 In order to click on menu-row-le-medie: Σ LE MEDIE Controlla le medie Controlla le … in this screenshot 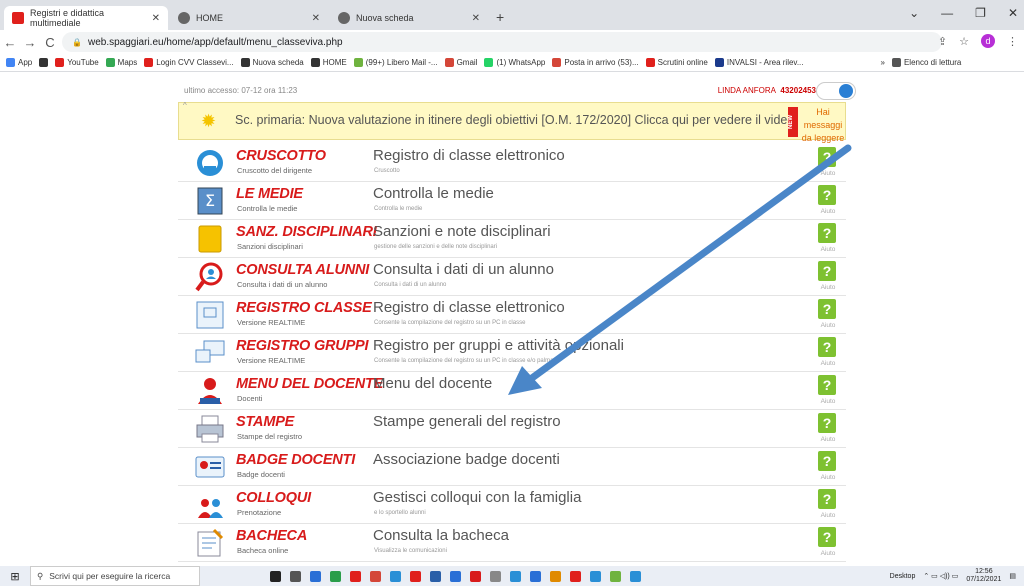, I will do `click(512, 201)`.